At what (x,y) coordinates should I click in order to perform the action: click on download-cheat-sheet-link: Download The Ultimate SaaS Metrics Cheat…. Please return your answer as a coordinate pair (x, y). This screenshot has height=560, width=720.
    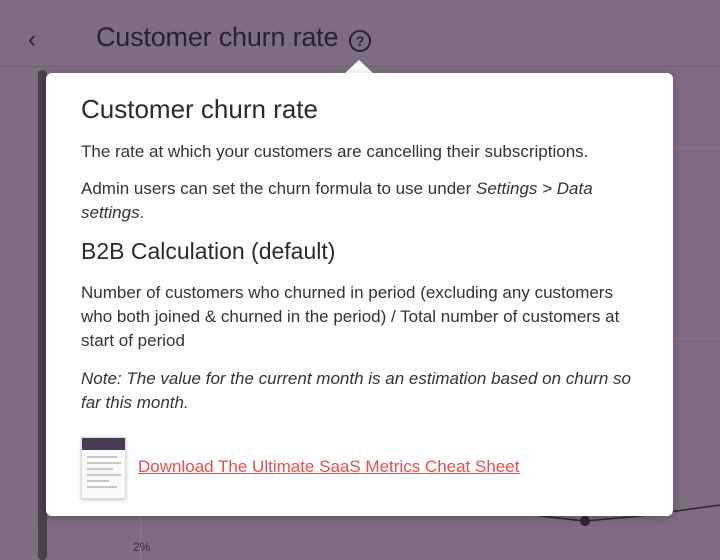
    Looking at the image, I should click on (328, 467).